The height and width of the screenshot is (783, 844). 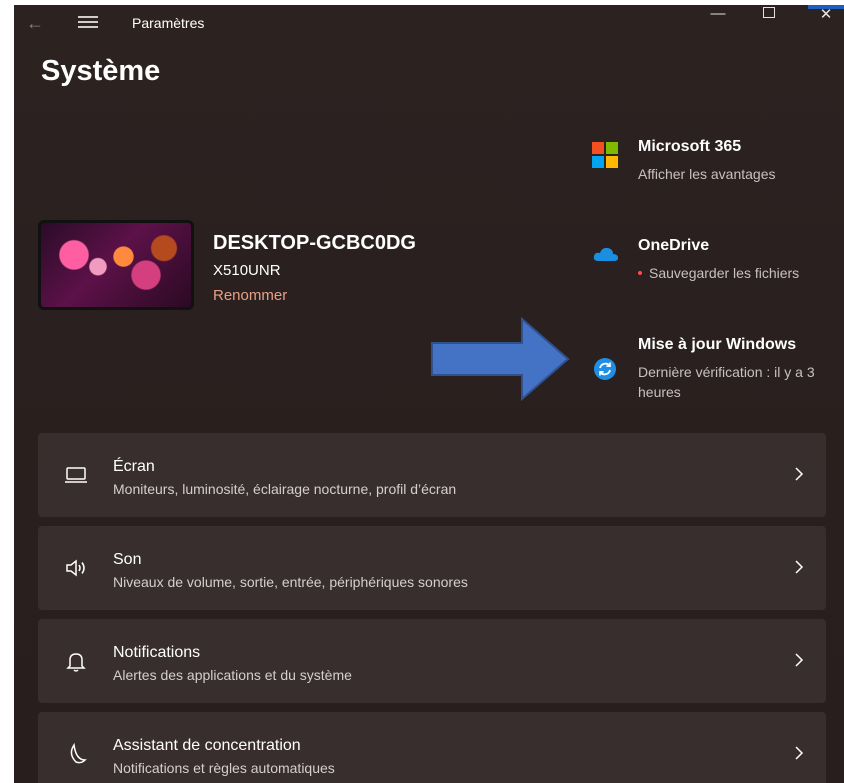 I want to click on device-model: X510UNR, so click(x=247, y=270).